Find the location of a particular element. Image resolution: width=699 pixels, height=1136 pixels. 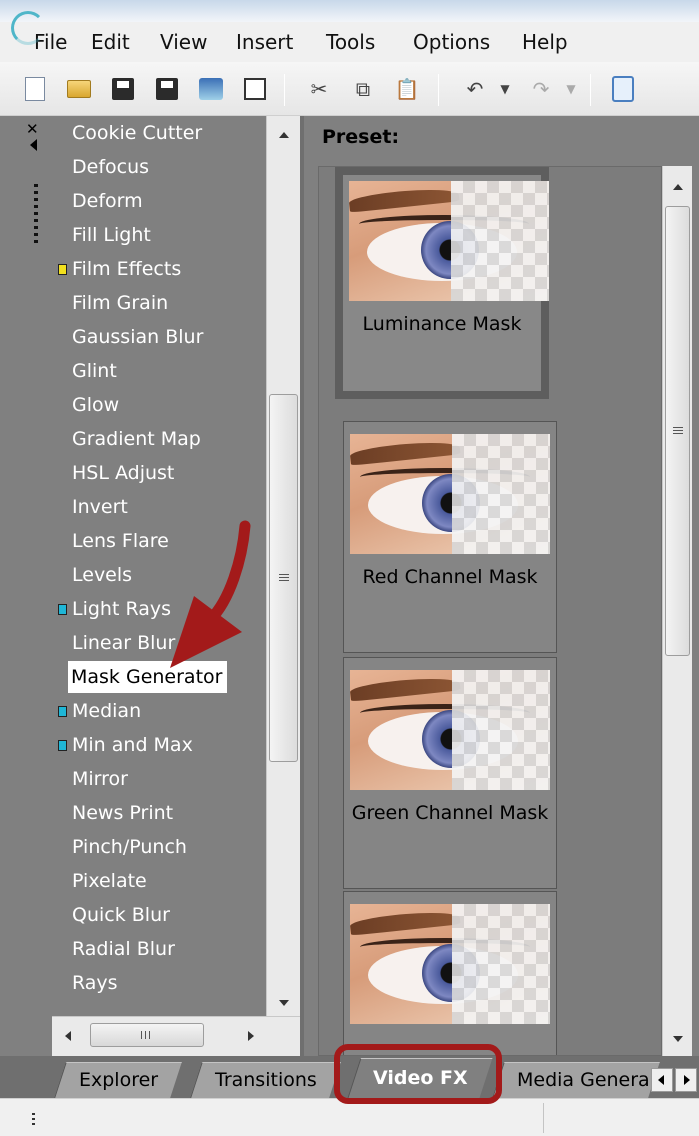

pane-splitter is located at coordinates (302, 586).